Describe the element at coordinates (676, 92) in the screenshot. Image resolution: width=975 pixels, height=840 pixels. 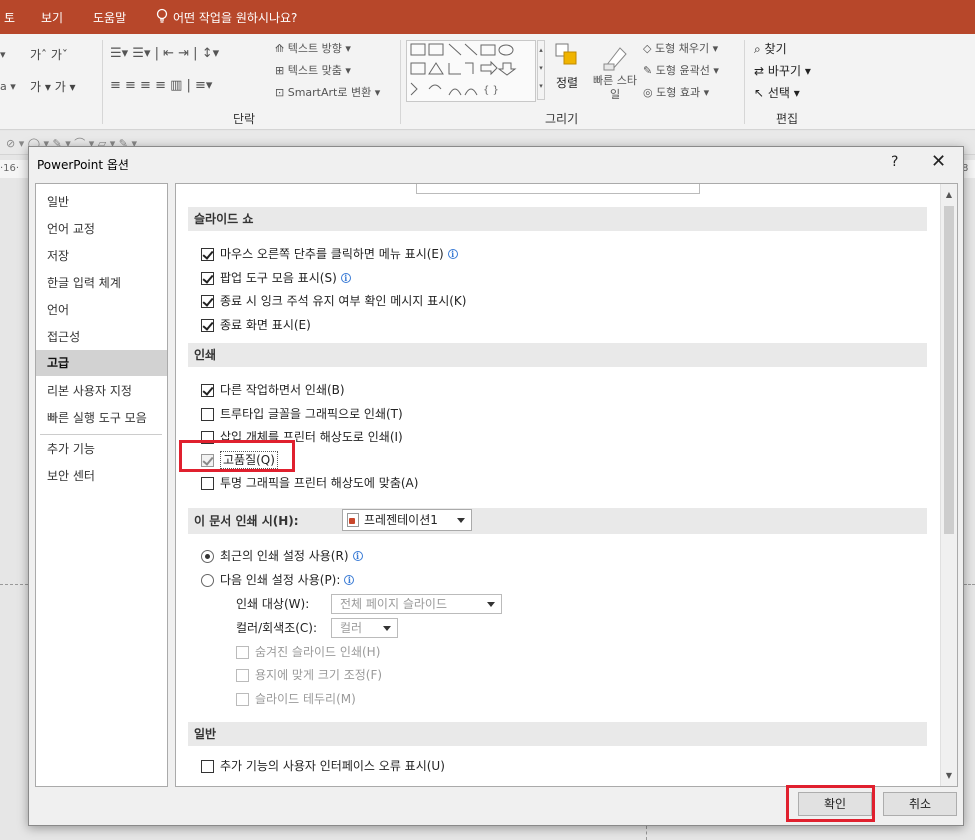
I see `shape-effects-button: ◎ 도형 효과 ▾` at that location.